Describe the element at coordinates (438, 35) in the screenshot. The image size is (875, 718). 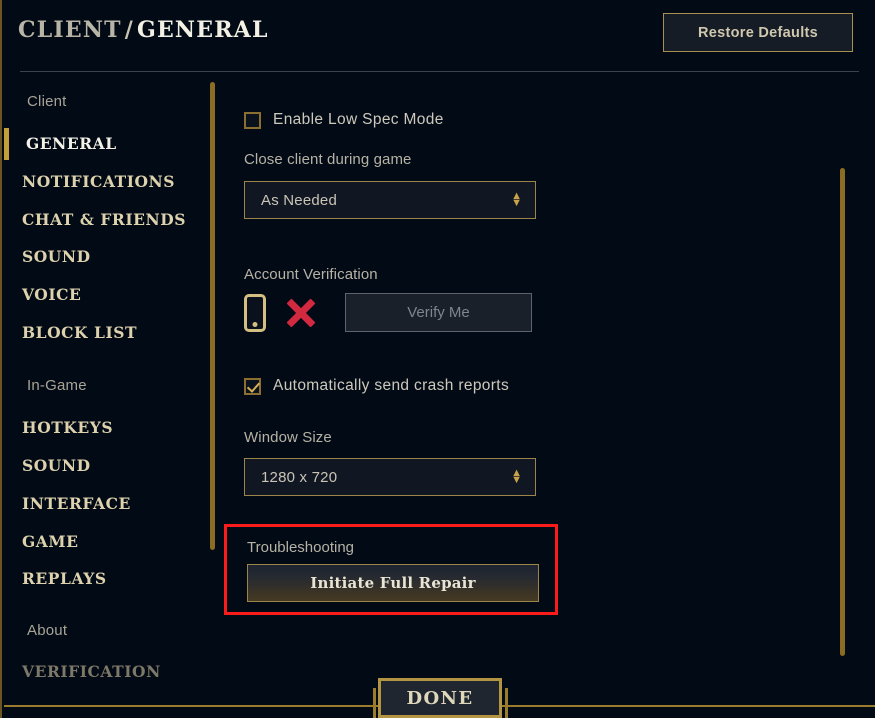
I see `header-bar: CLIENT / GENERAL Restore Defaults` at that location.